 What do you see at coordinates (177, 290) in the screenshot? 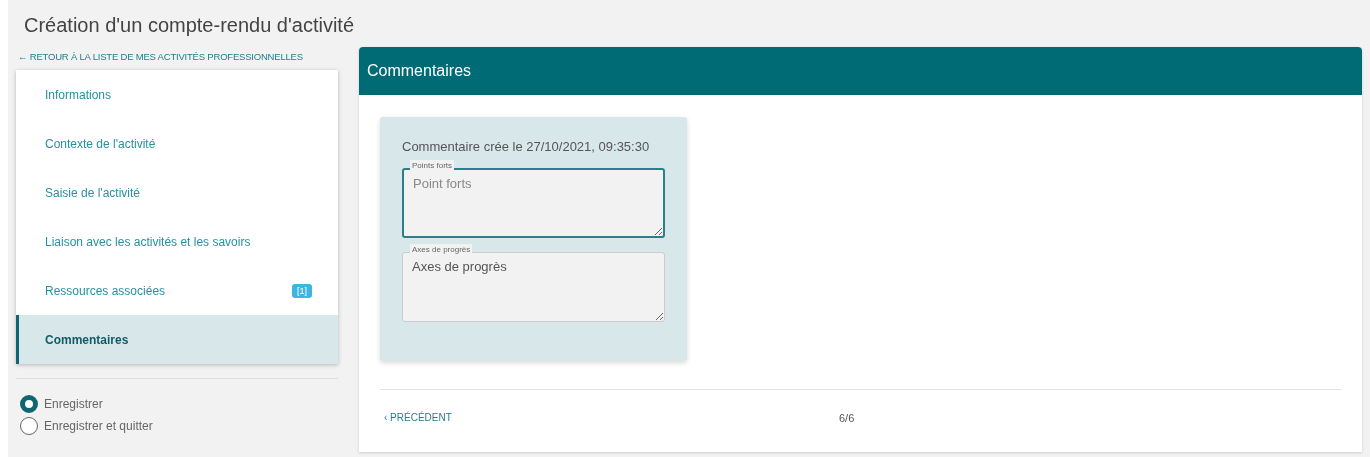
I see `sidebar-item: Ressources associées [1]` at bounding box center [177, 290].